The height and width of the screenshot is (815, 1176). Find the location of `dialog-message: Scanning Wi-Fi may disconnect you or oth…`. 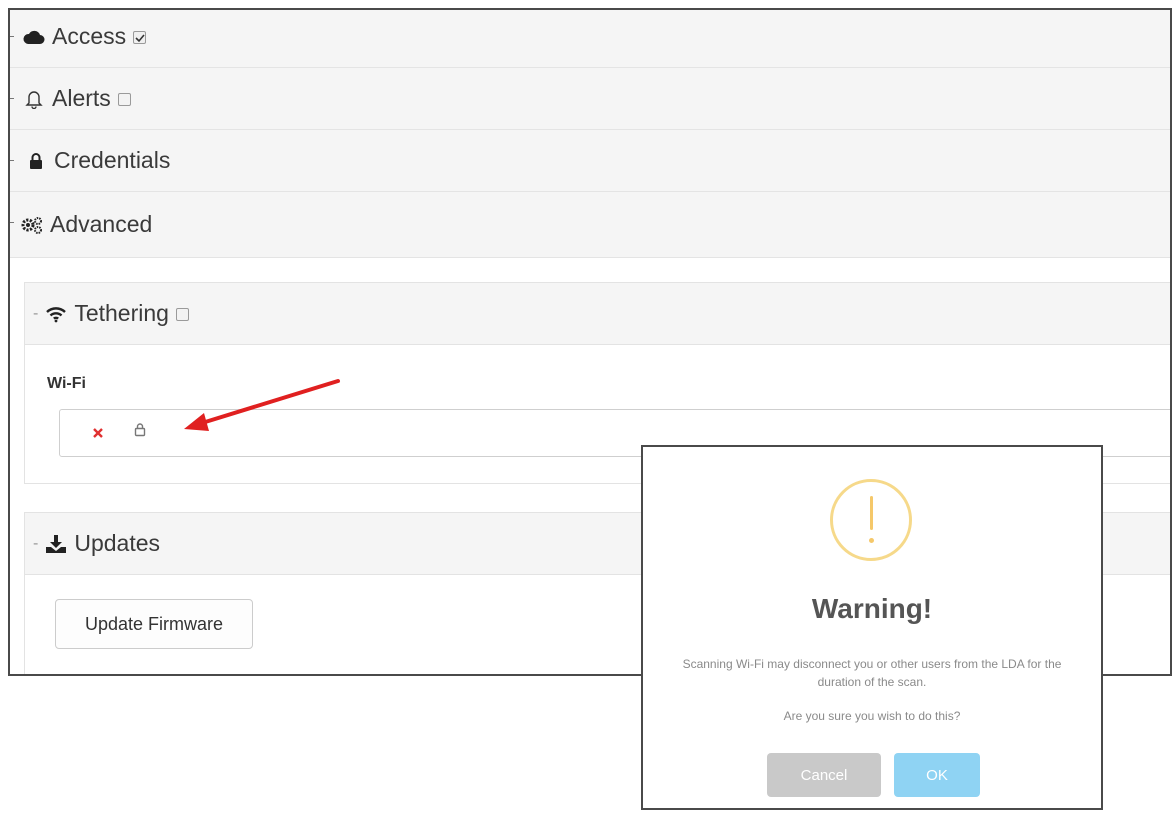

dialog-message: Scanning Wi-Fi may disconnect you or oth… is located at coordinates (872, 673).